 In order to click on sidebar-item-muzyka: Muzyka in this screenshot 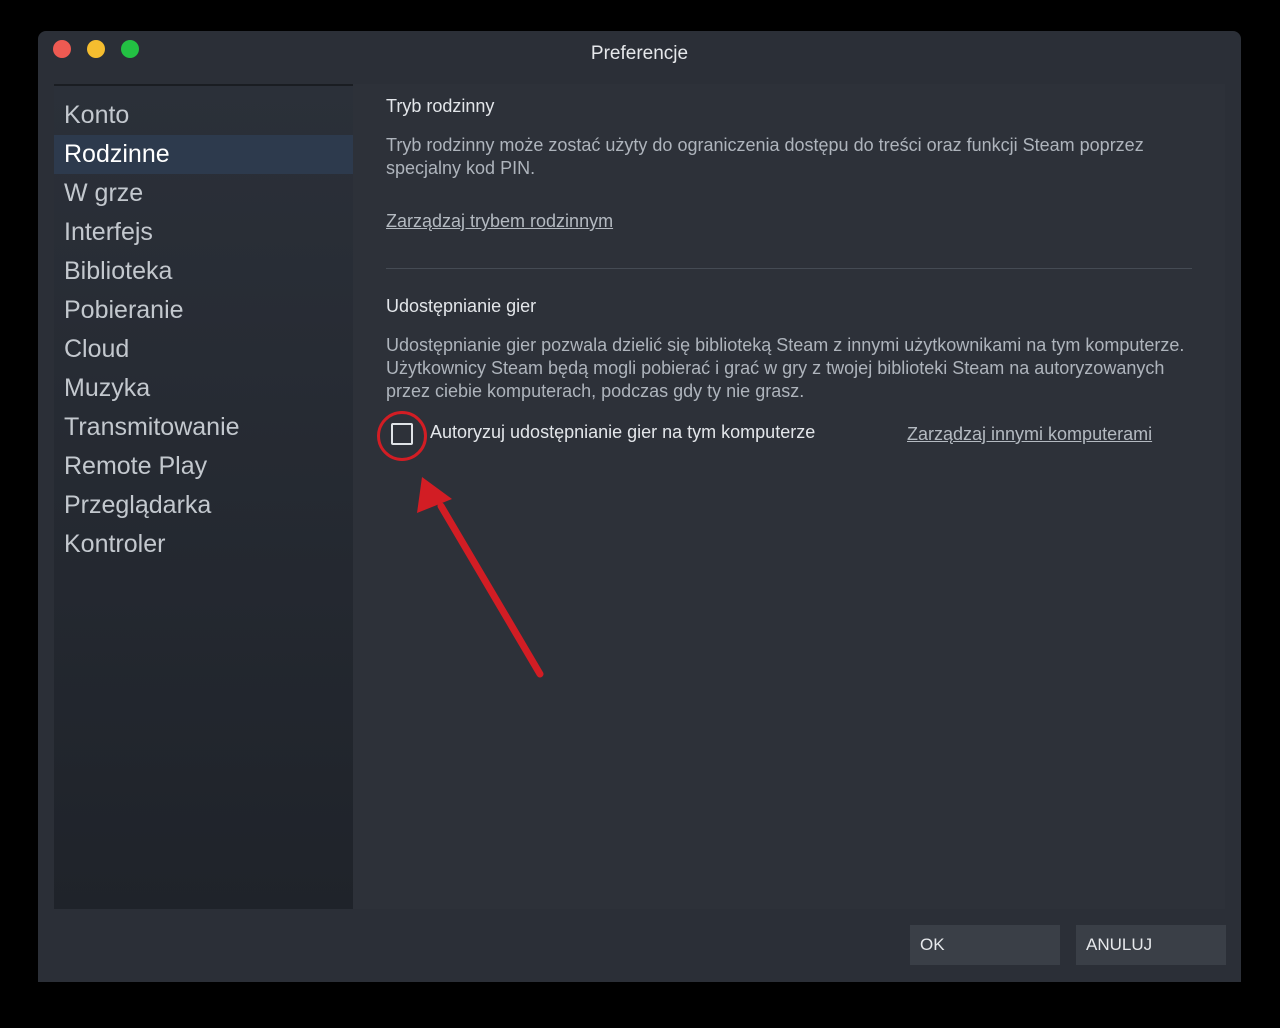, I will do `click(205, 388)`.